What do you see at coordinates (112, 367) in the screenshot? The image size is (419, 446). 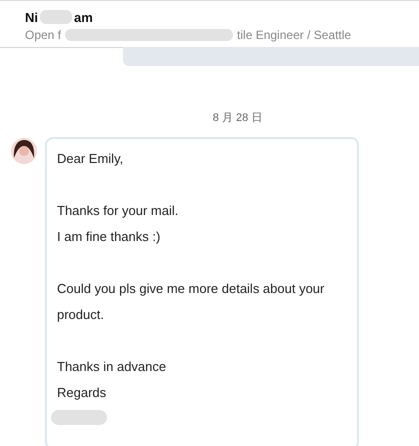 I see `message-text: Thanks in advance` at bounding box center [112, 367].